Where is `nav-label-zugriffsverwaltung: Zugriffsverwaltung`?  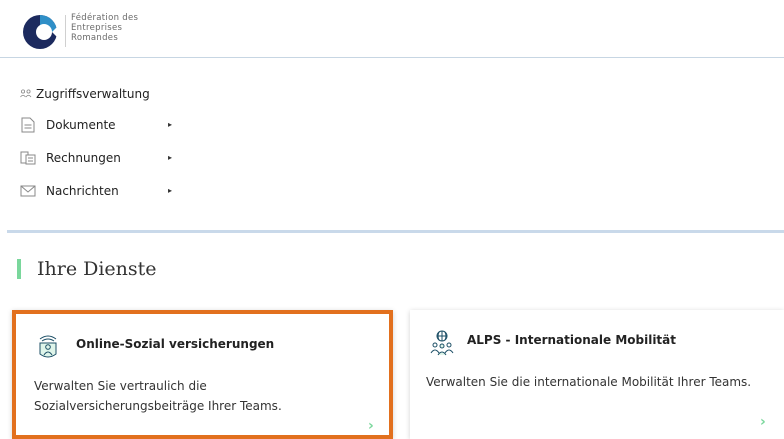
nav-label-zugriffsverwaltung: Zugriffsverwaltung is located at coordinates (93, 94).